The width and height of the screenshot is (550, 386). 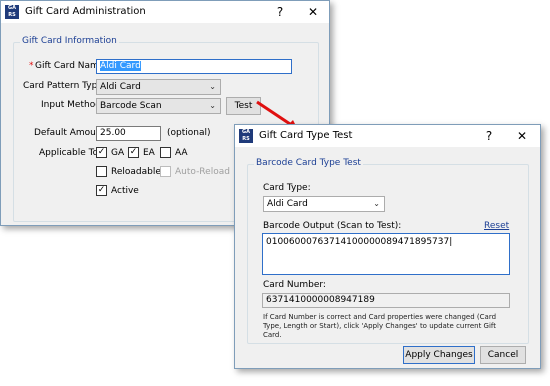 What do you see at coordinates (120, 66) in the screenshot?
I see `selected-text: Aldi Card` at bounding box center [120, 66].